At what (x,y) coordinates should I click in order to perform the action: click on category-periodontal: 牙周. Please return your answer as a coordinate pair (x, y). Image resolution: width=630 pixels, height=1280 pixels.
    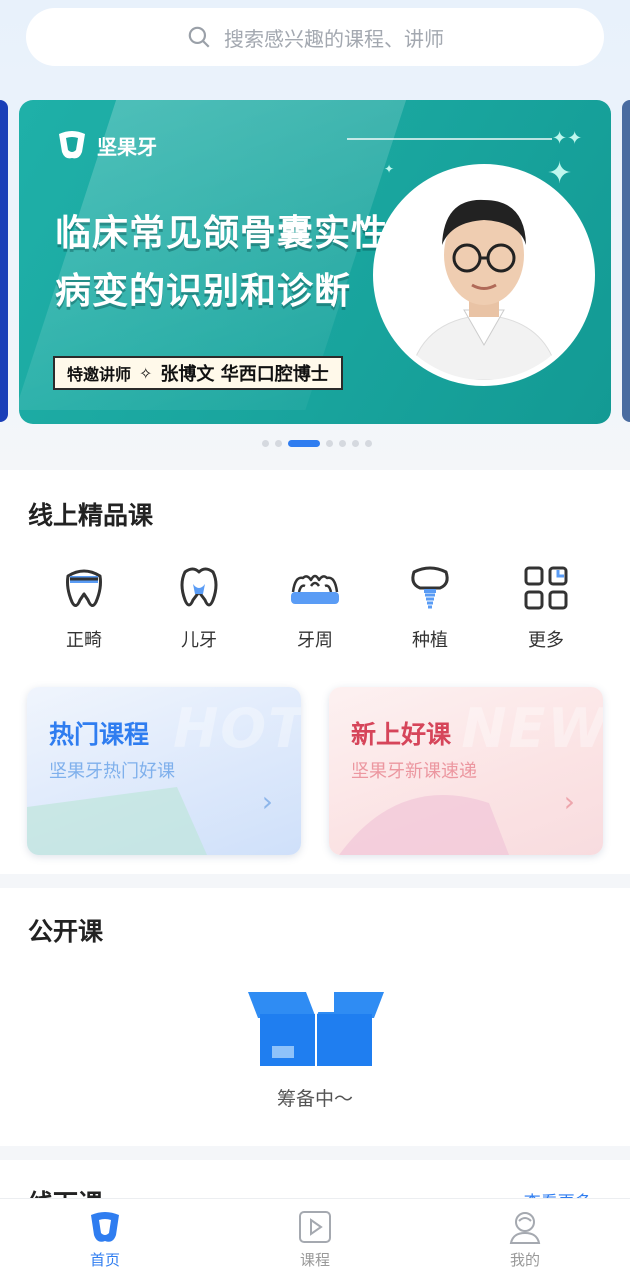
    Looking at the image, I should click on (315, 607).